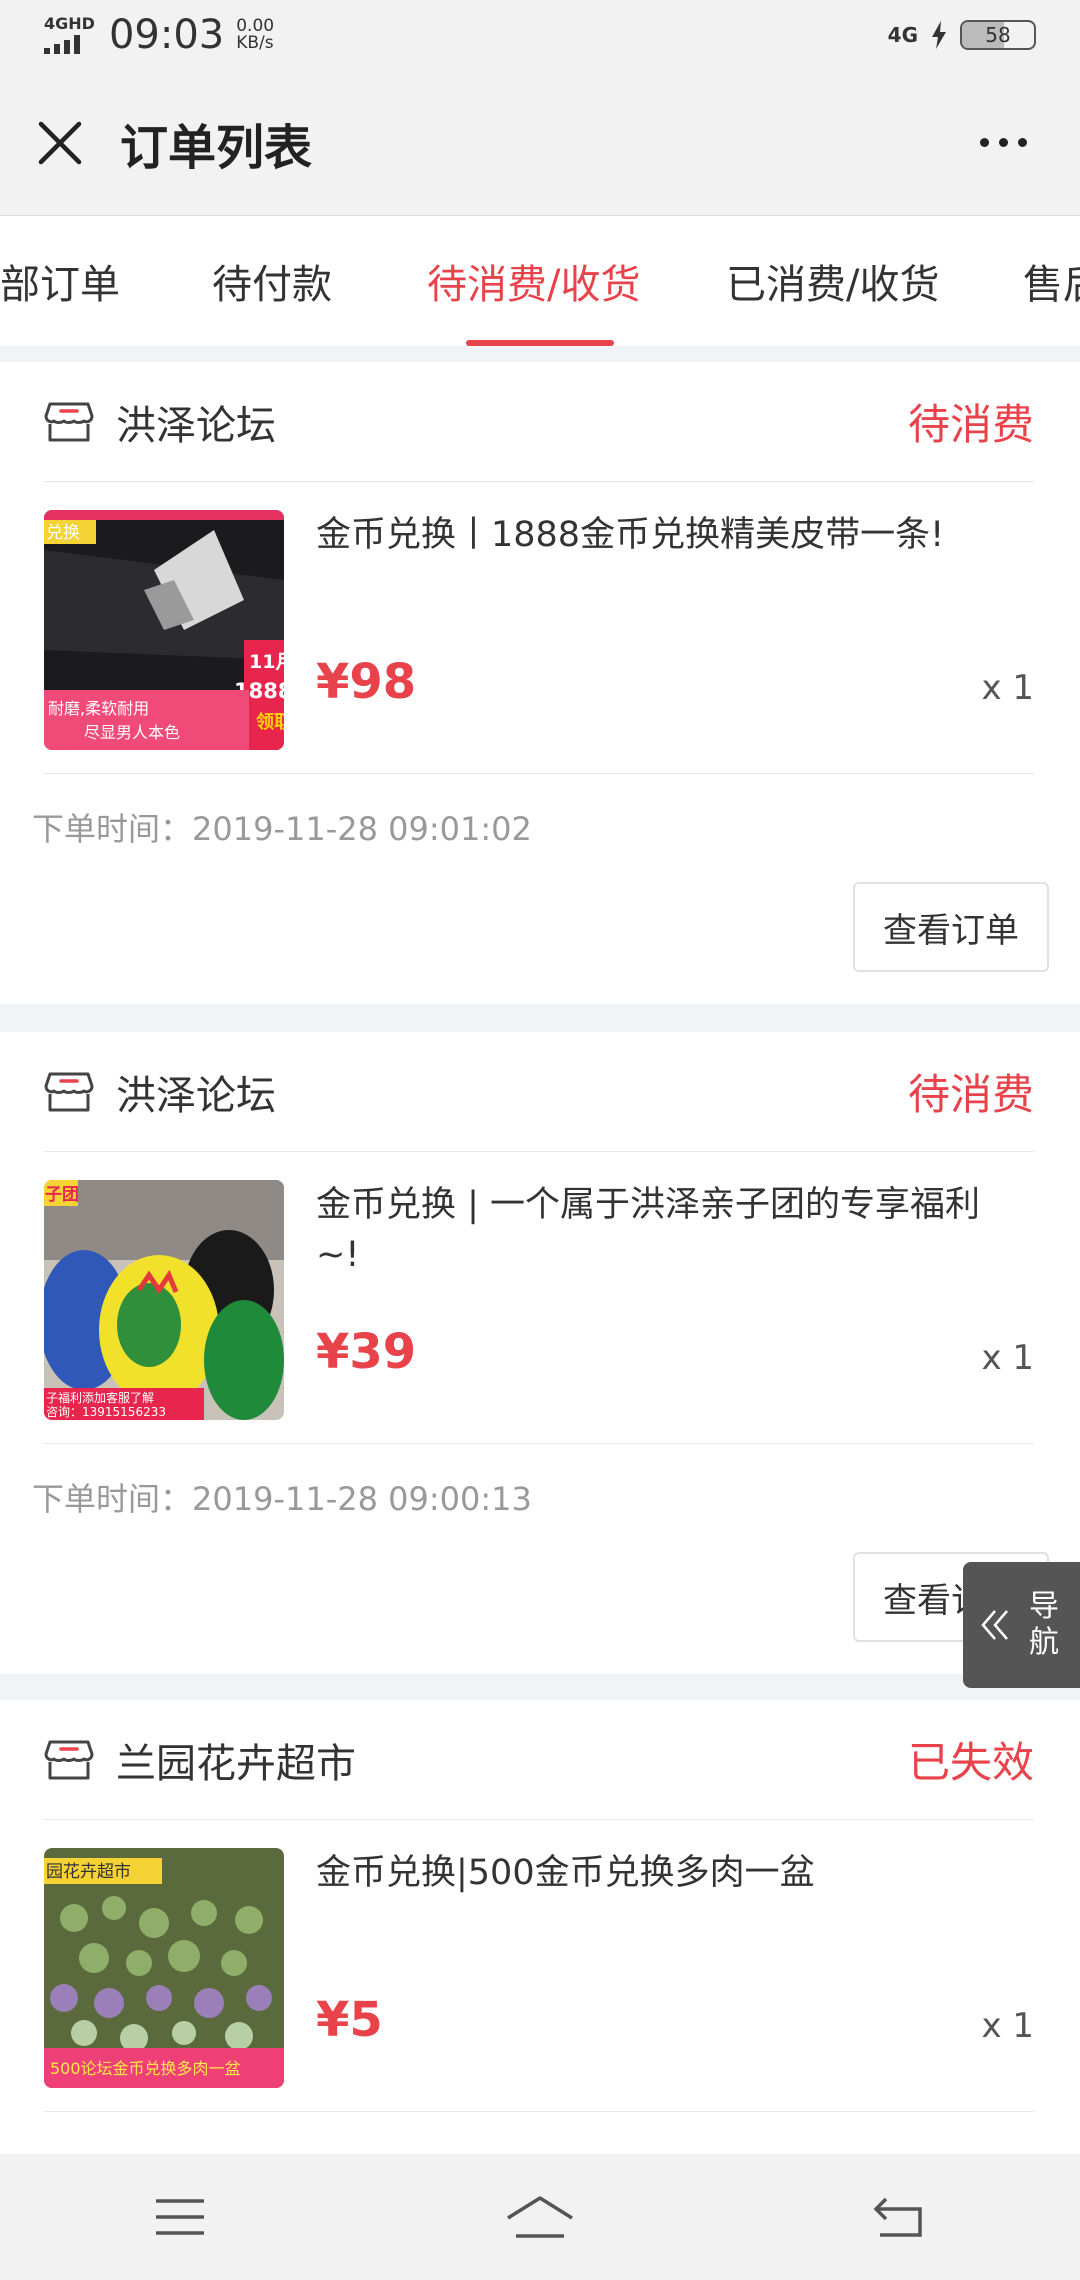  What do you see at coordinates (266, 662) in the screenshot?
I see `svg-text: 11月2` at bounding box center [266, 662].